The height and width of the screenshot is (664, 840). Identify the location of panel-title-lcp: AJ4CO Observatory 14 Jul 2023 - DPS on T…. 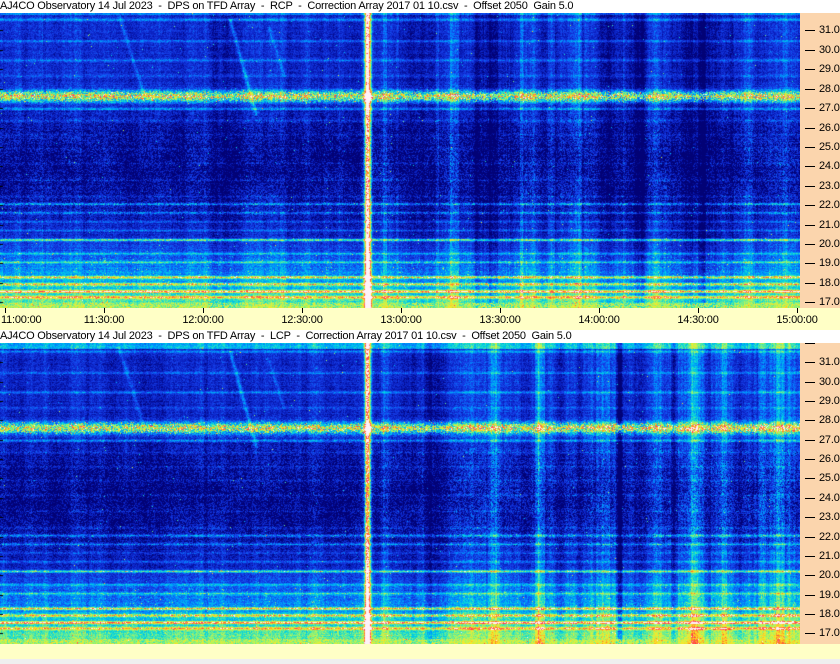
(420, 336).